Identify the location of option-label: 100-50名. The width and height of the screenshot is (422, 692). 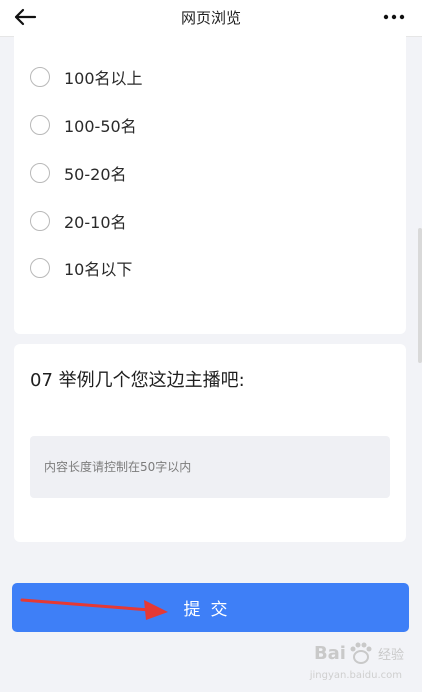
(100, 126).